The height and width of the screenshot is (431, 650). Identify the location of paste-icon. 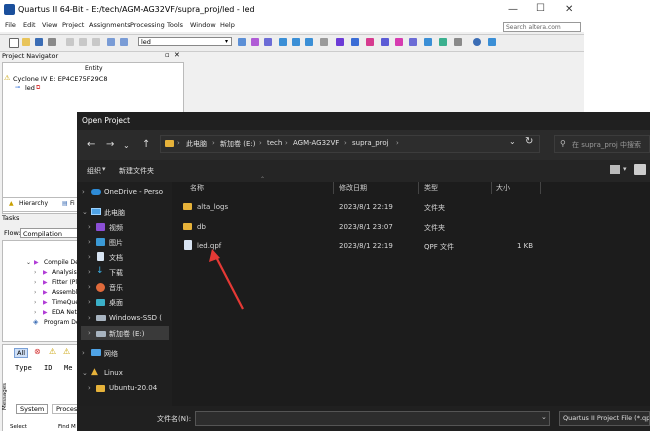
(96, 42).